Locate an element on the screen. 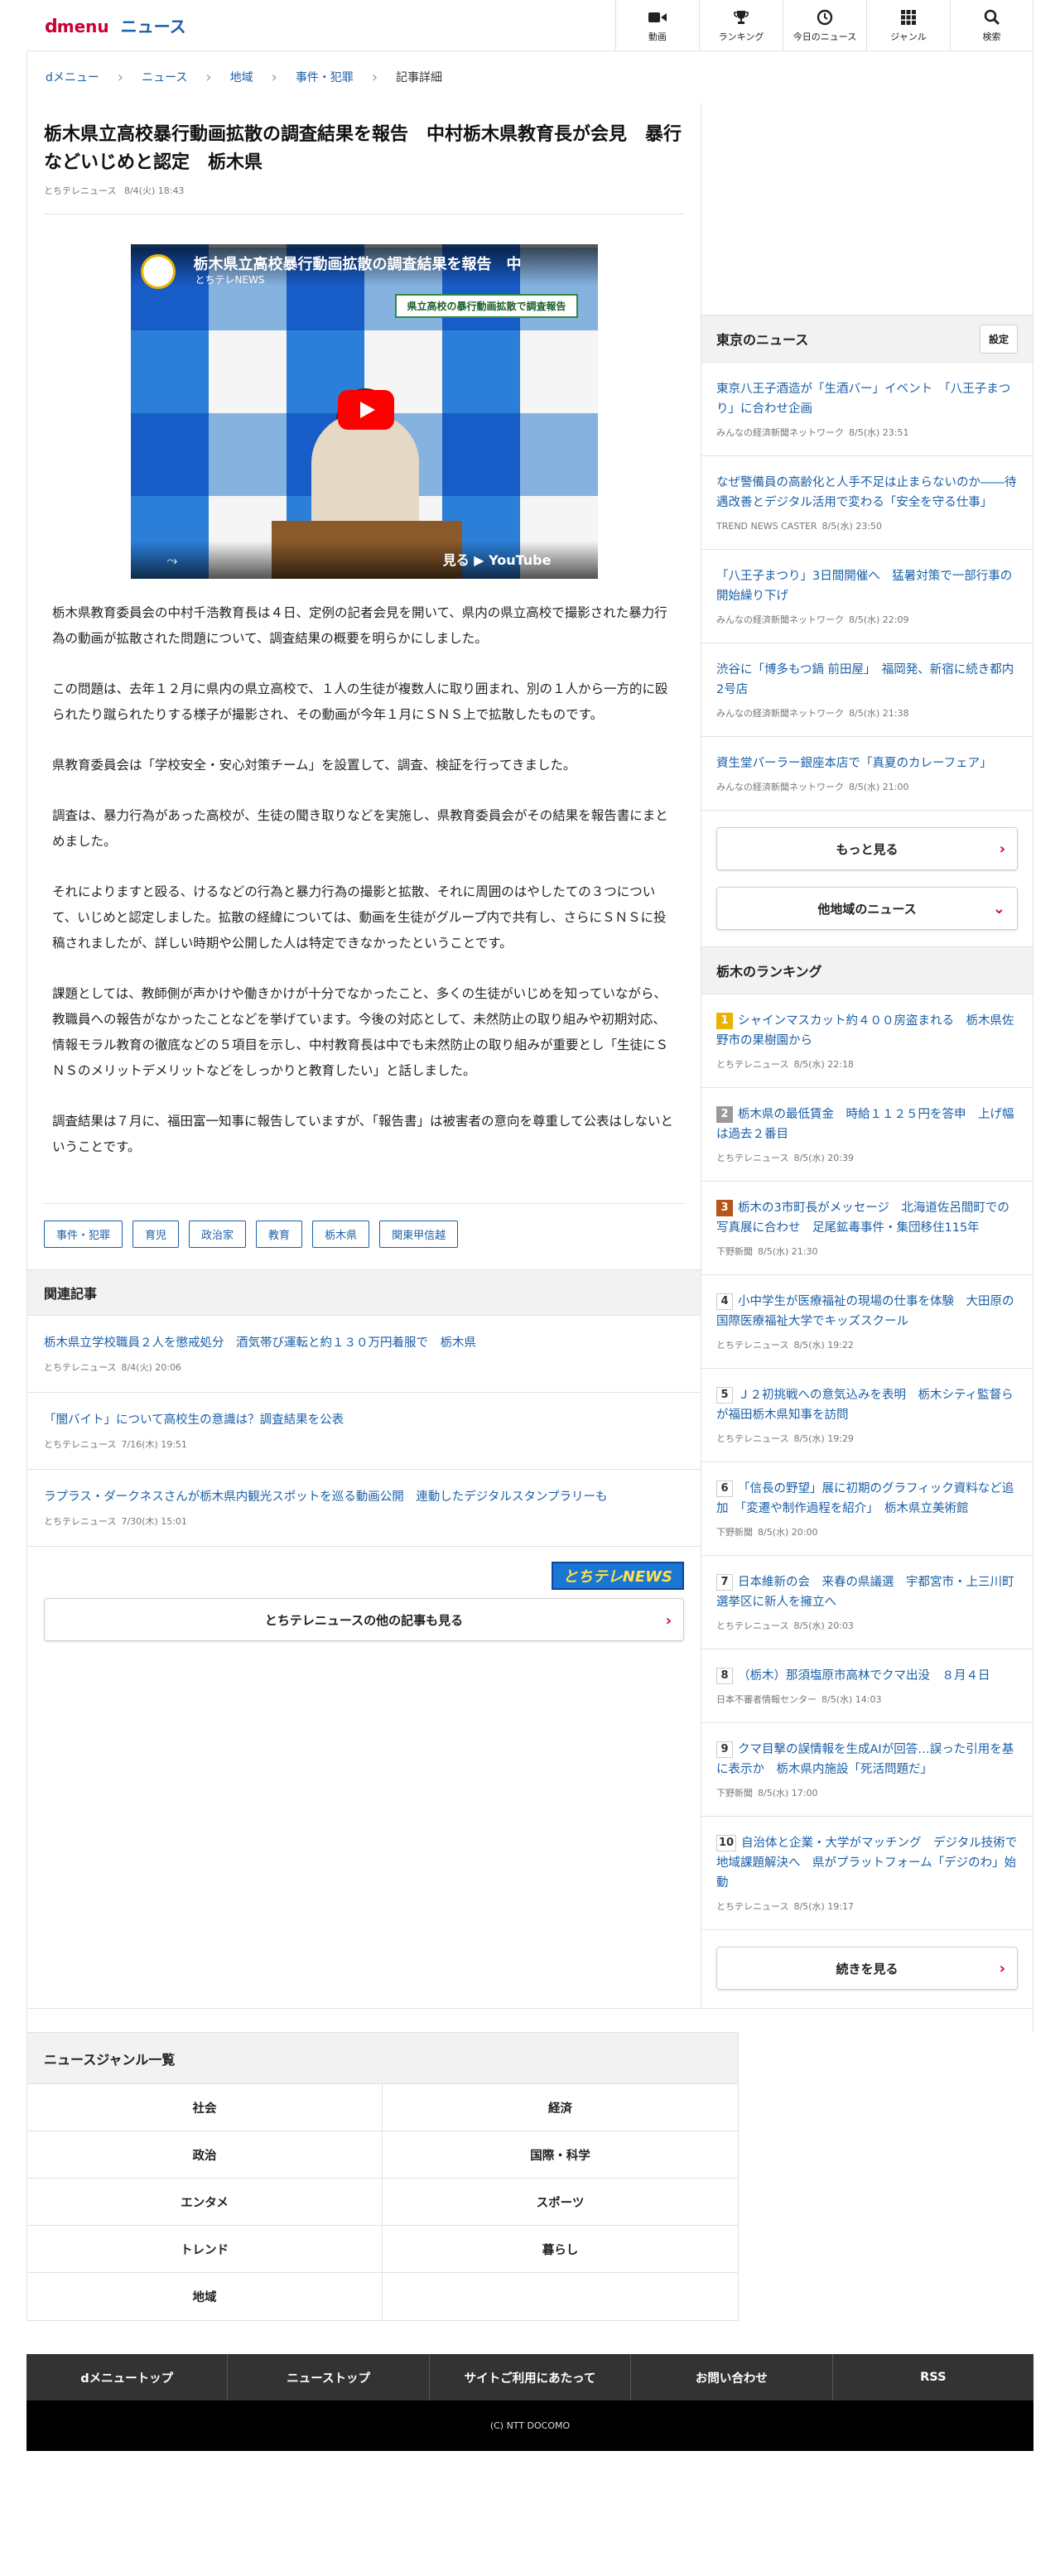 The height and width of the screenshot is (2576, 1060). nav-ranking: ランキング is located at coordinates (741, 25).